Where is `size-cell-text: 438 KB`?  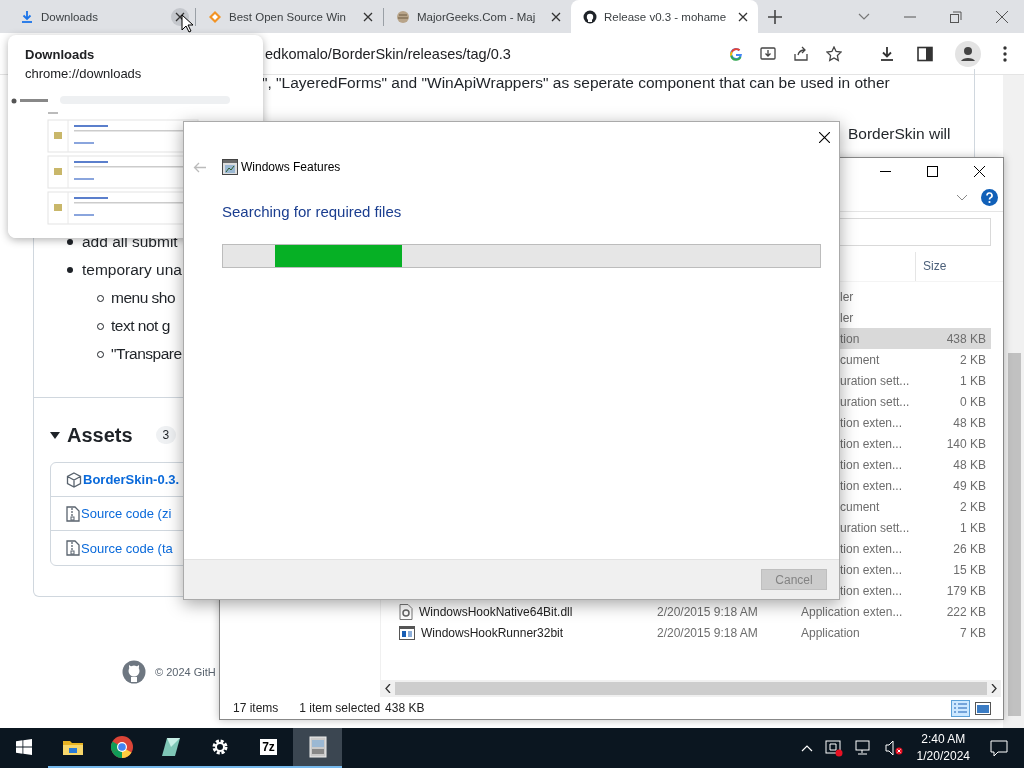 size-cell-text: 438 KB is located at coordinates (966, 338).